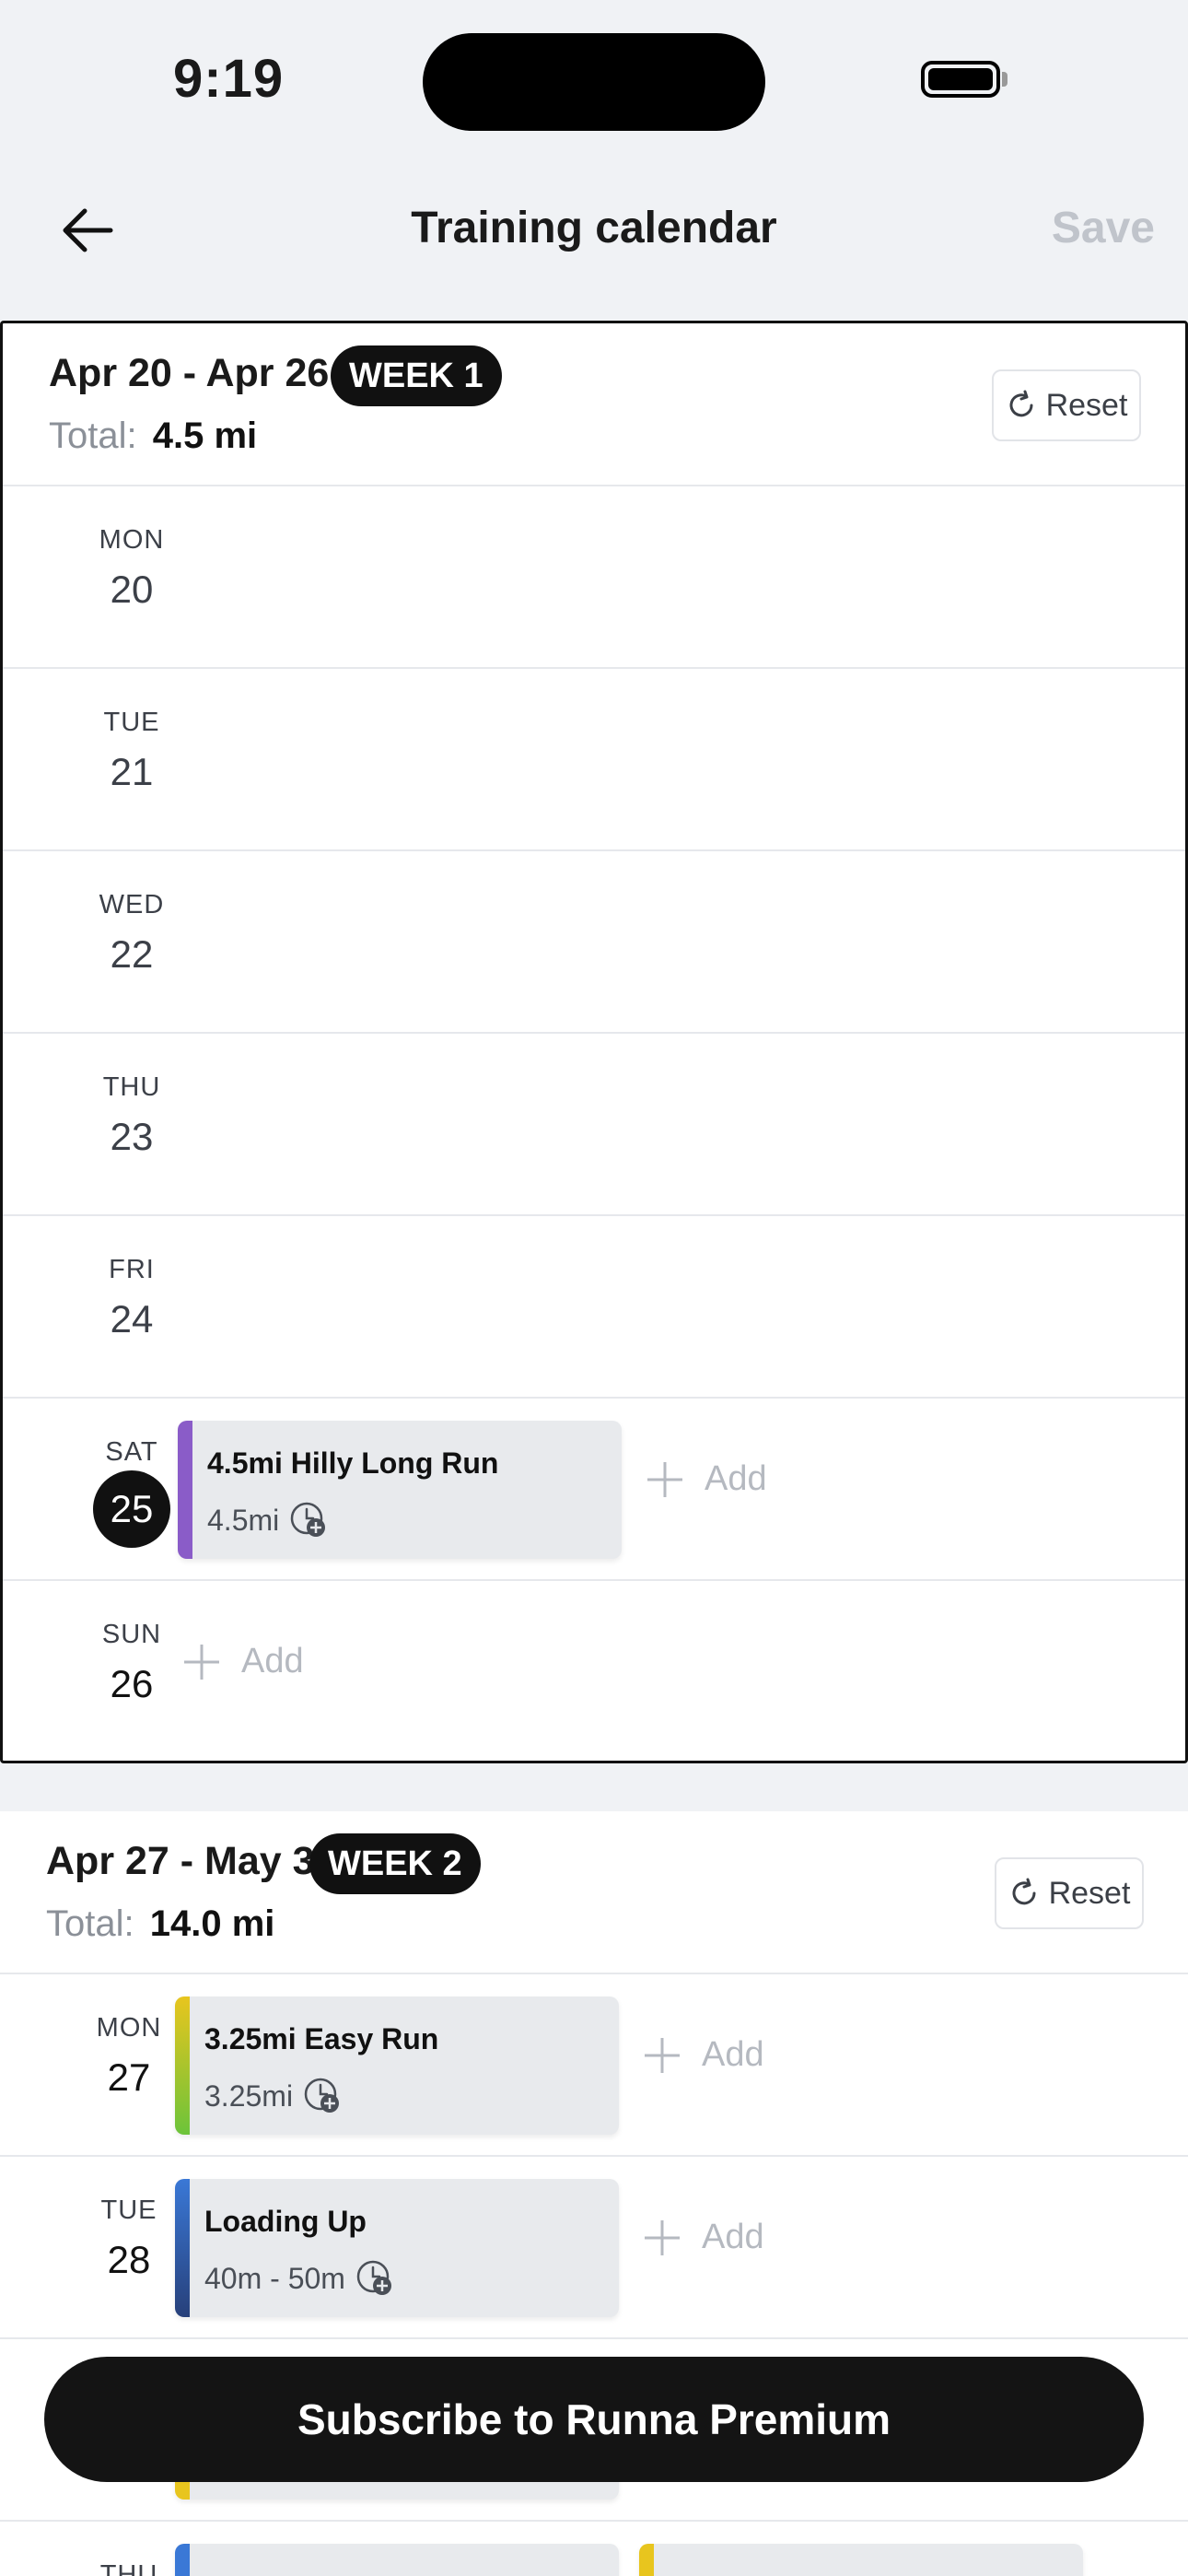 The image size is (1188, 2576). I want to click on page-title: Training calendar, so click(594, 228).